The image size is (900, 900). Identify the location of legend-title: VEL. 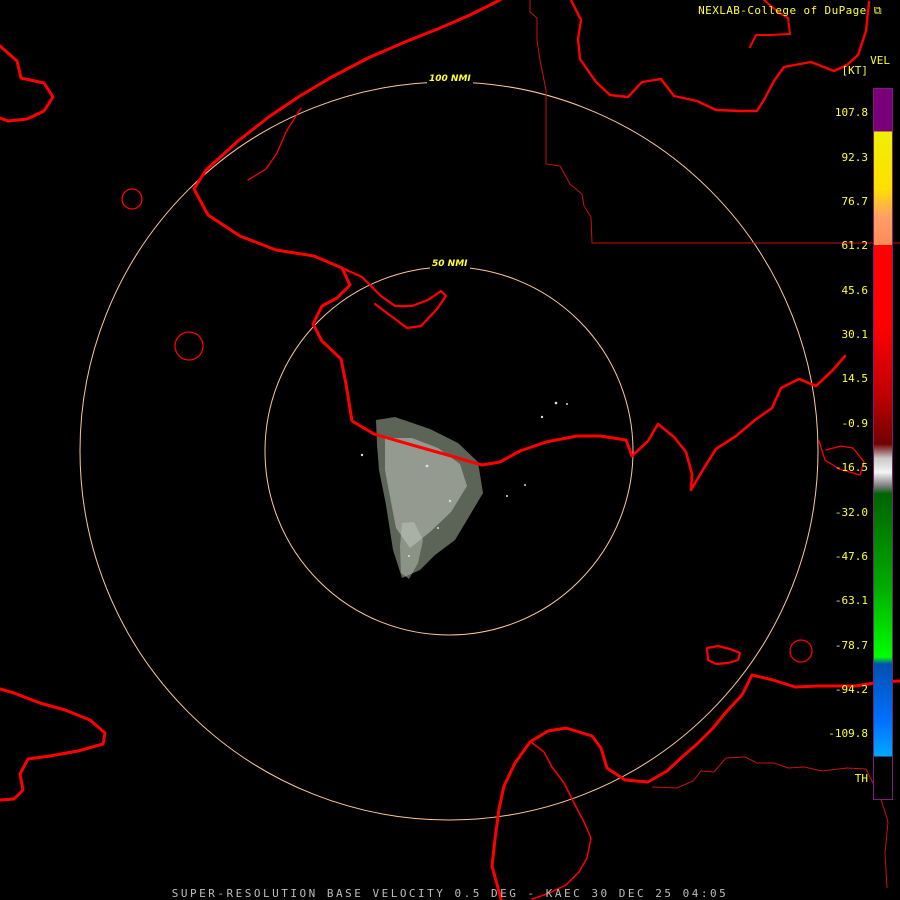
(880, 60).